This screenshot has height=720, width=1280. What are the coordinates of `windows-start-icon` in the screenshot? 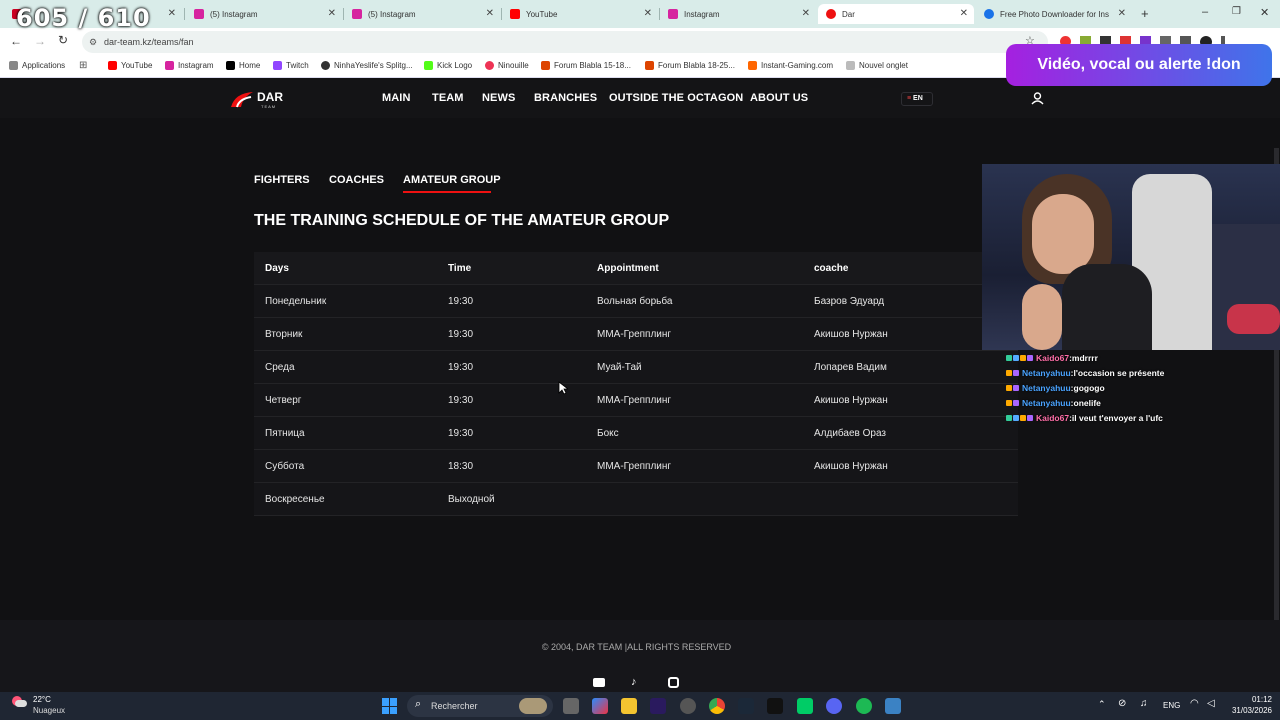 It's located at (390, 706).